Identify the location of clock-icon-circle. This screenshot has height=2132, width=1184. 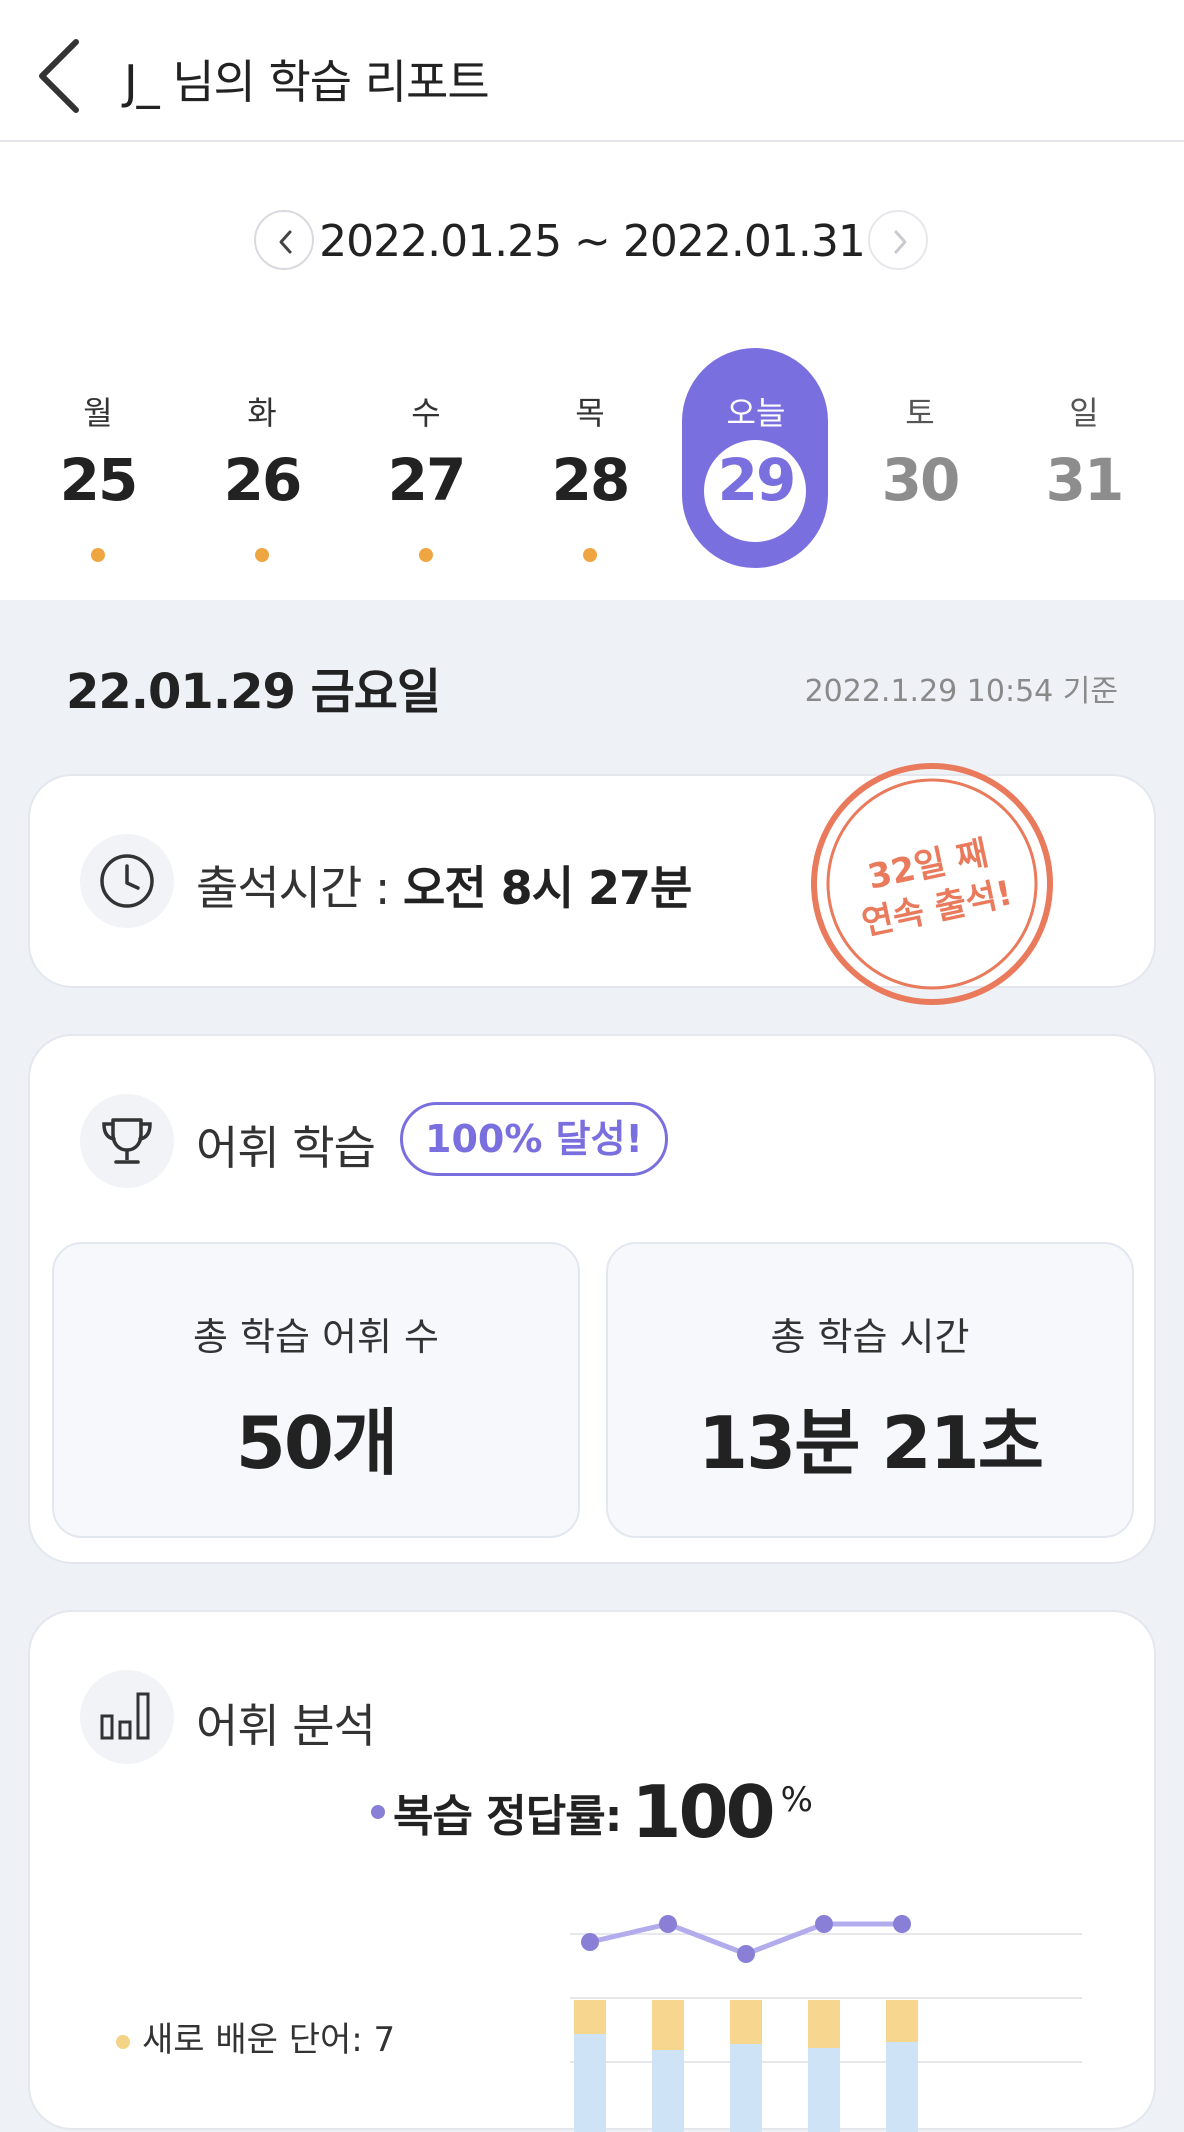
(127, 881).